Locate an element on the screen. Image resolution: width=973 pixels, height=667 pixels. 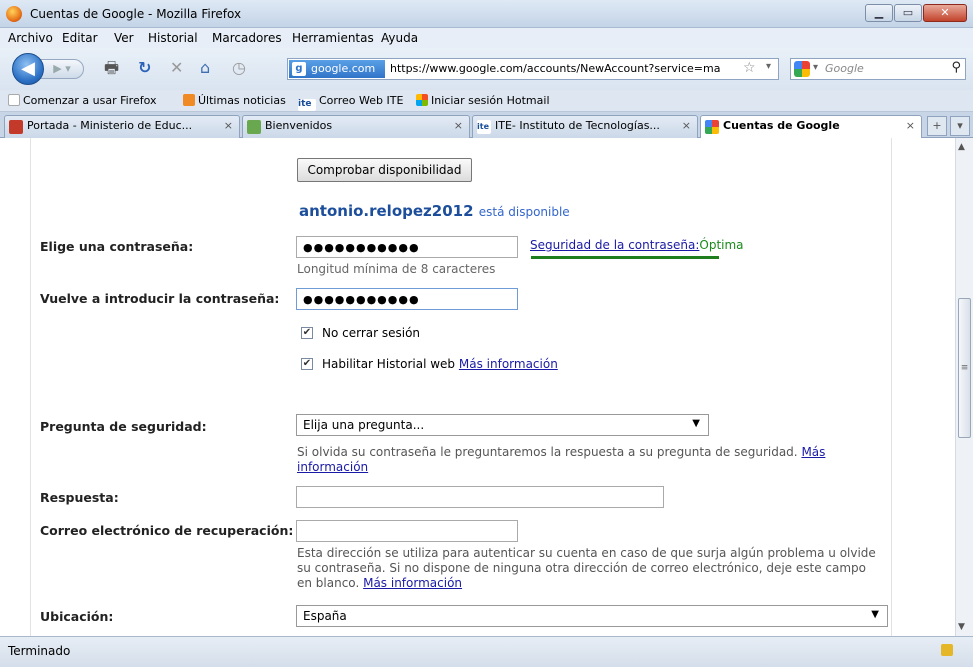
repeat-password-field: ●●●●●●●●●●● is located at coordinates (407, 299).